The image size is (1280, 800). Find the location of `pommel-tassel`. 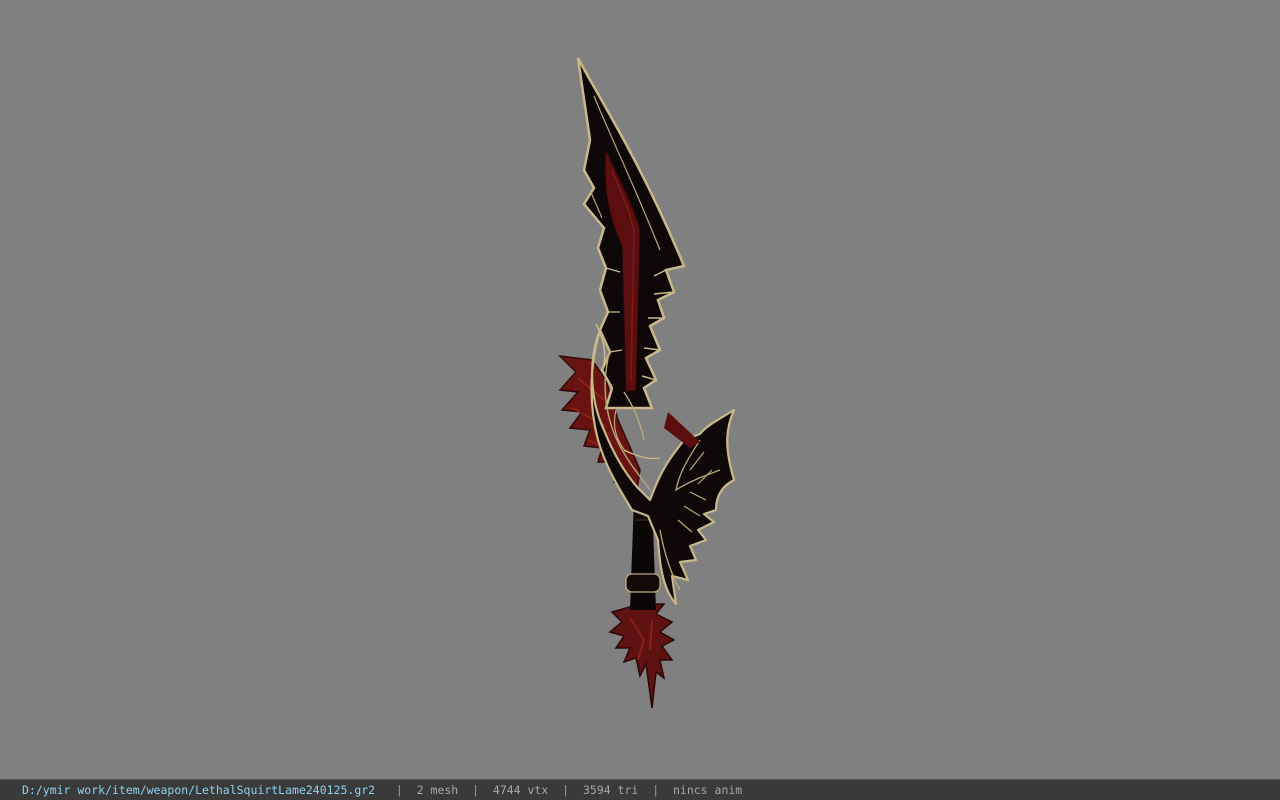

pommel-tassel is located at coordinates (642, 656).